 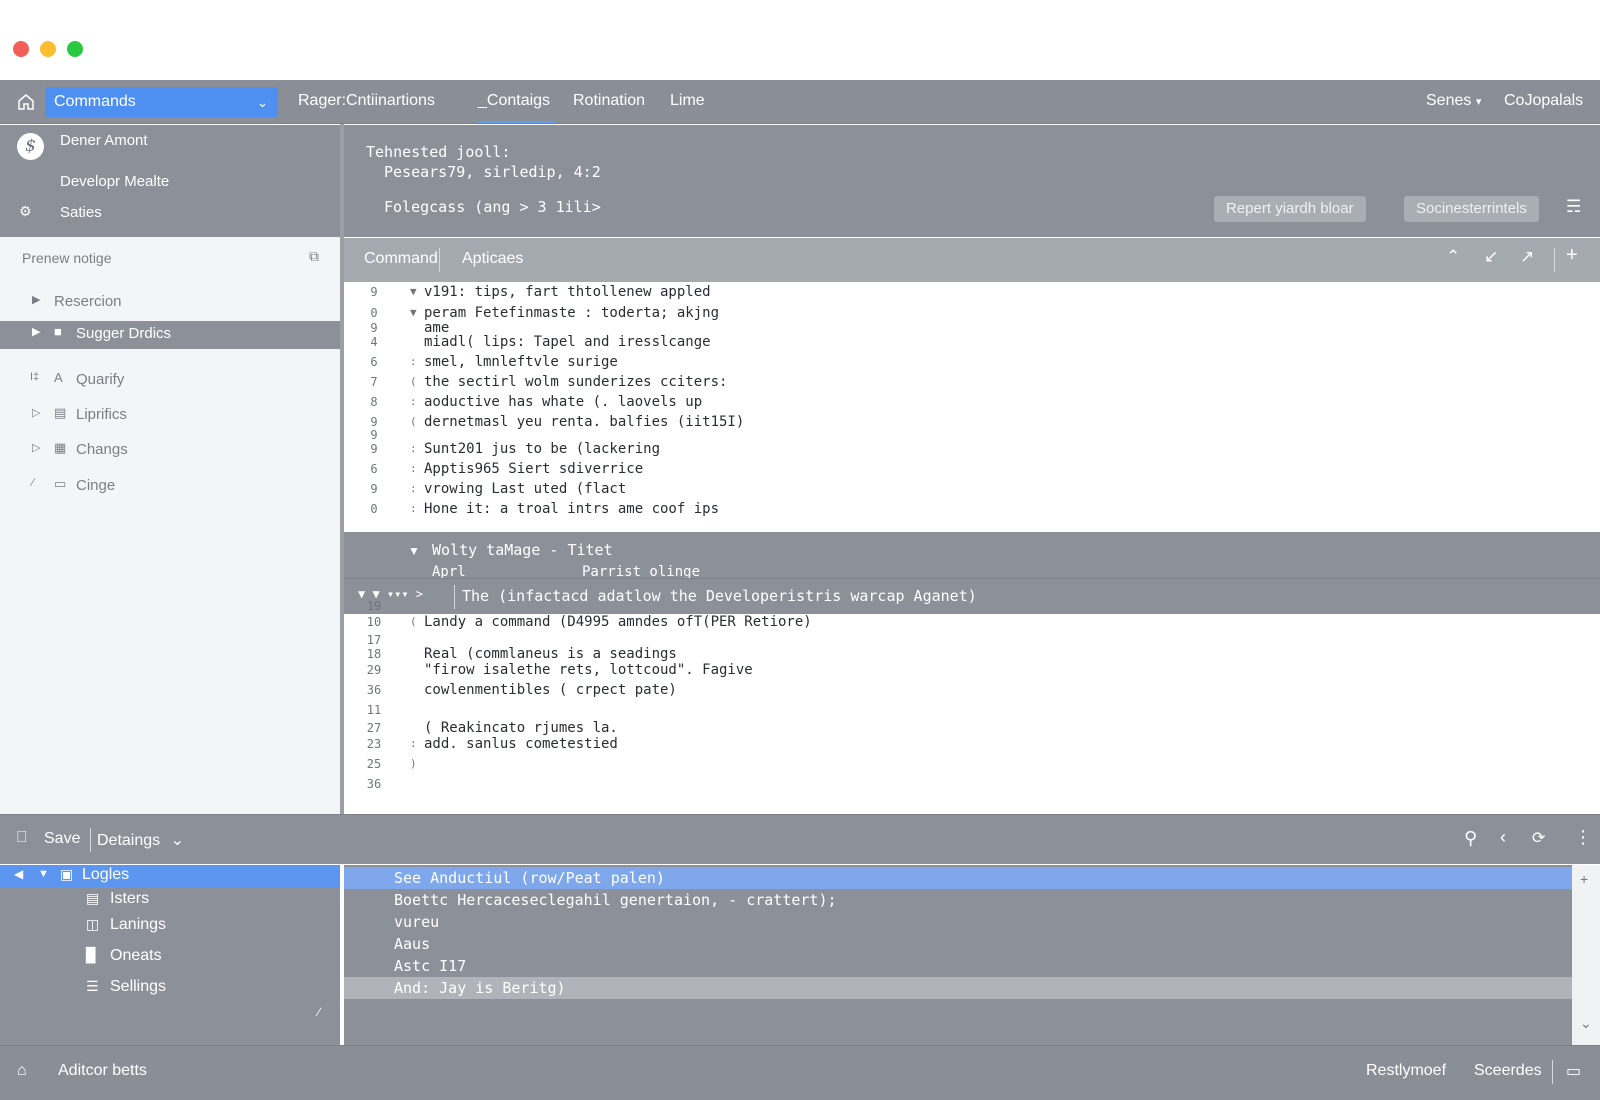 What do you see at coordinates (170, 988) in the screenshot?
I see `tree-item-sellings: ☰ Sellings` at bounding box center [170, 988].